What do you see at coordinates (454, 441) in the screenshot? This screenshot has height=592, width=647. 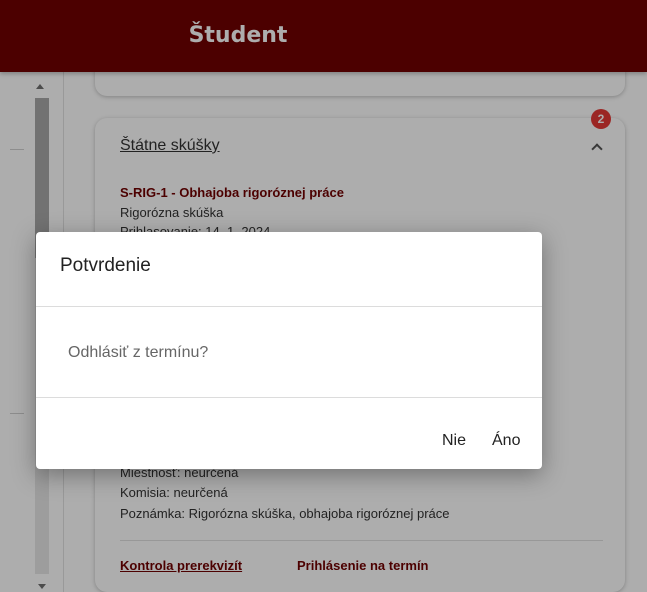 I see `no-button: Nie` at bounding box center [454, 441].